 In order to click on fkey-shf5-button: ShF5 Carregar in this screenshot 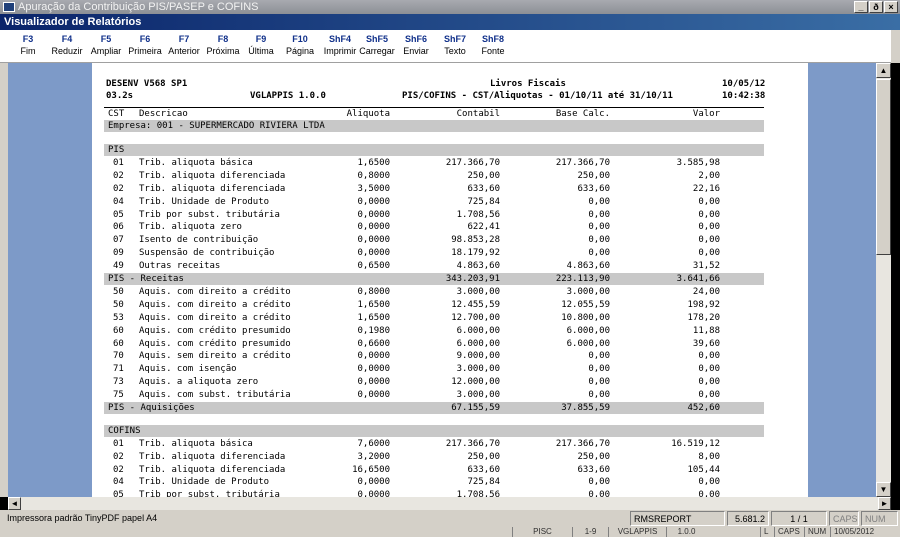, I will do `click(377, 45)`.